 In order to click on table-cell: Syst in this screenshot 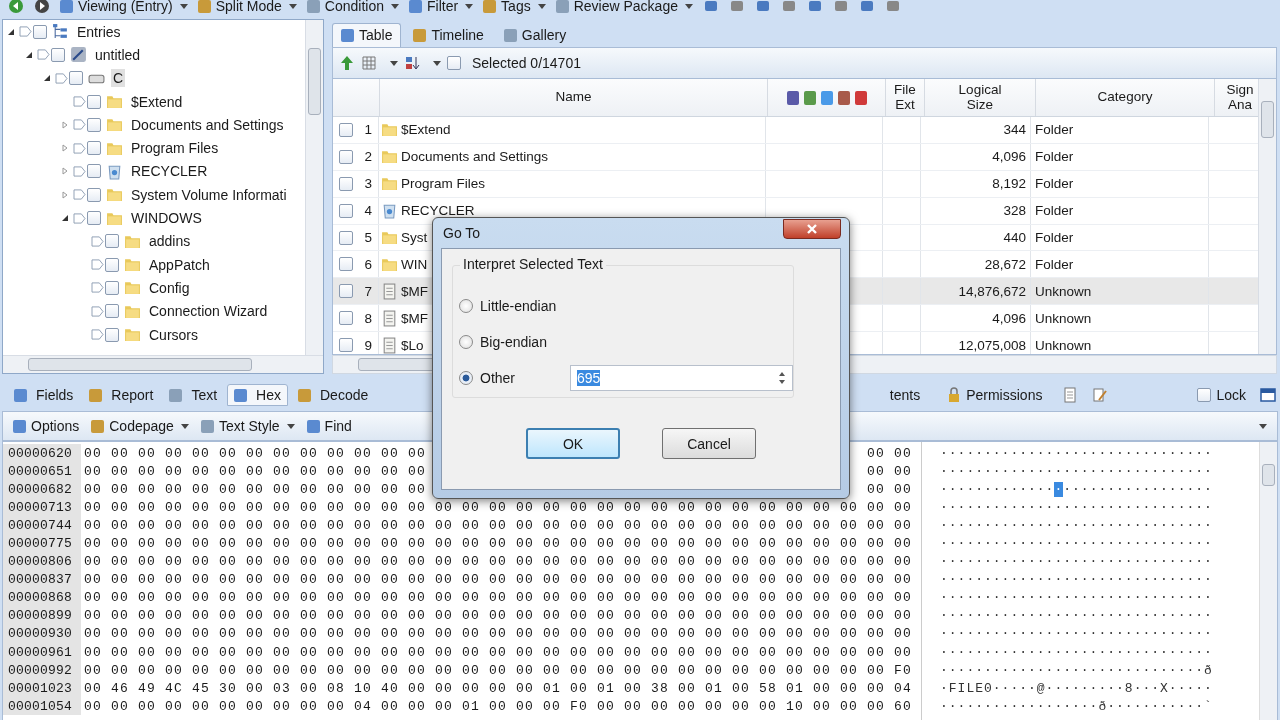, I will do `click(414, 237)`.